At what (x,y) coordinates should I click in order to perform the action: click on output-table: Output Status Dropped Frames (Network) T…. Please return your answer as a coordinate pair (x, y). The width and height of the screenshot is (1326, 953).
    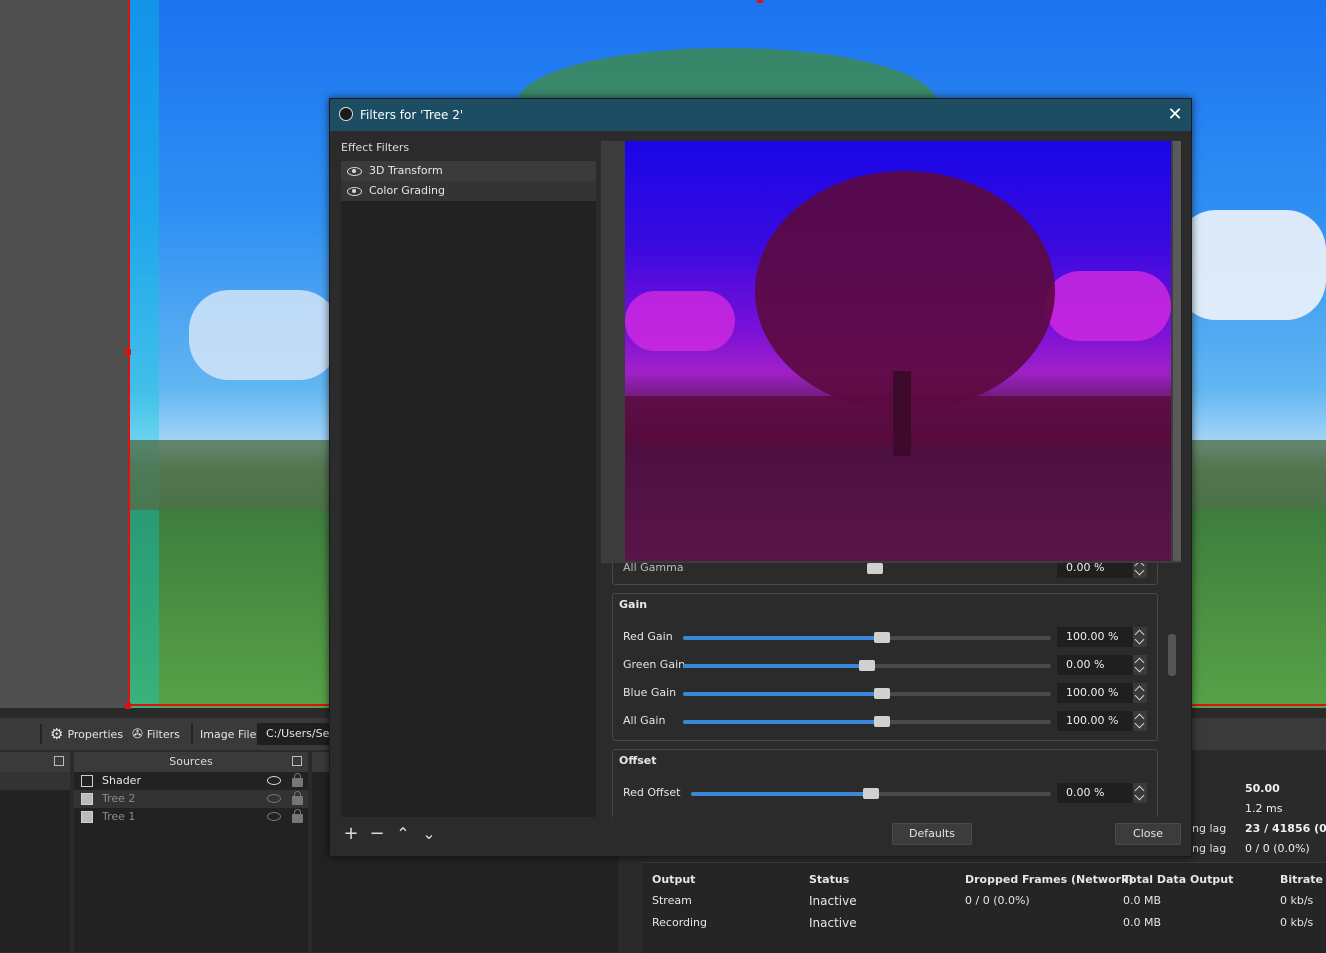
    Looking at the image, I should click on (984, 907).